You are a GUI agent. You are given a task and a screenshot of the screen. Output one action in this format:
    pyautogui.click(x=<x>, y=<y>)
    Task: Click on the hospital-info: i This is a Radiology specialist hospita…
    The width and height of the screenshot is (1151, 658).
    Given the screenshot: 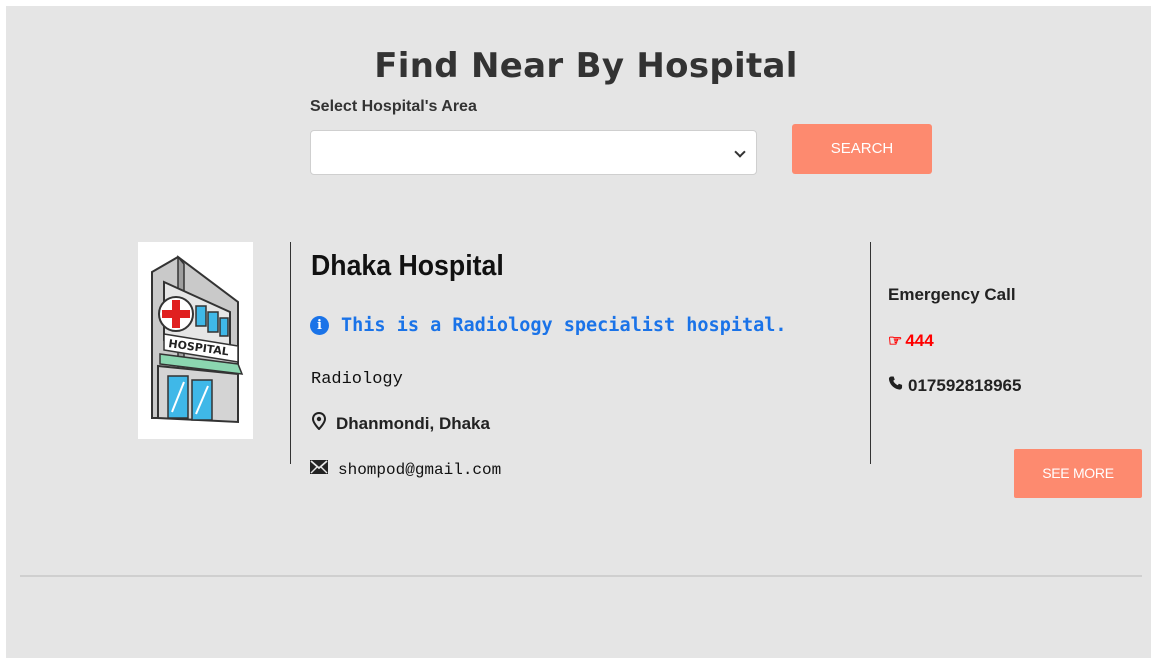 What is the action you would take?
    pyautogui.click(x=548, y=325)
    